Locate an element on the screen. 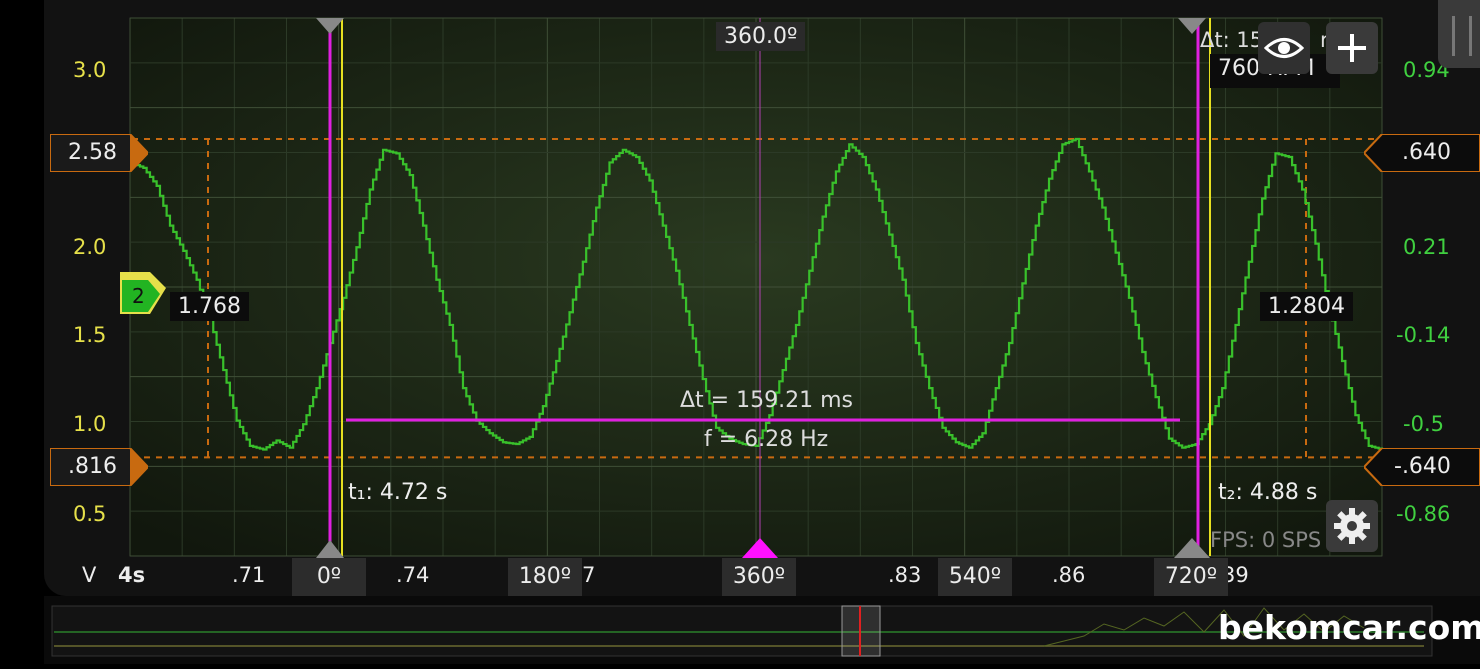 The image size is (1480, 669). top-right-dt-label: Δt: 15 is located at coordinates (1232, 40).